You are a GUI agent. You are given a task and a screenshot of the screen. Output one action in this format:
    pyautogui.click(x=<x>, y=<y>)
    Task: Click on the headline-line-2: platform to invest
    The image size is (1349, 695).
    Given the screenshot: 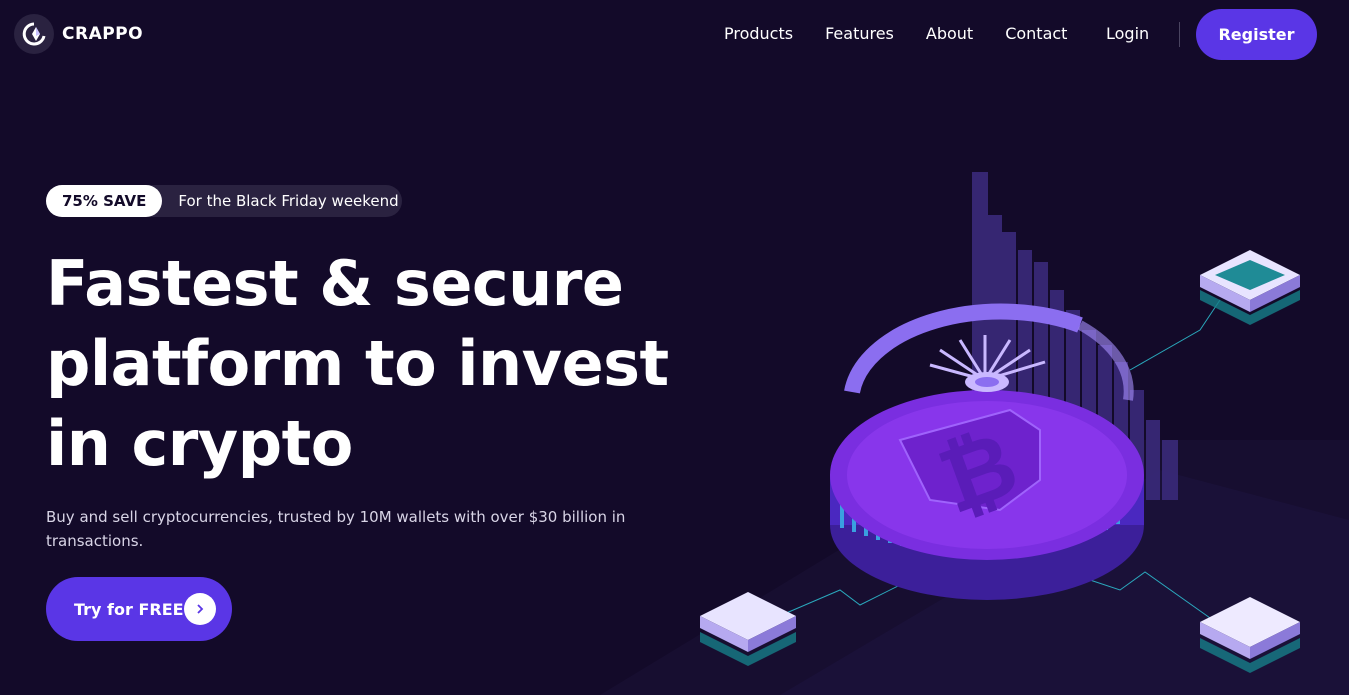 What is the action you would take?
    pyautogui.click(x=357, y=363)
    